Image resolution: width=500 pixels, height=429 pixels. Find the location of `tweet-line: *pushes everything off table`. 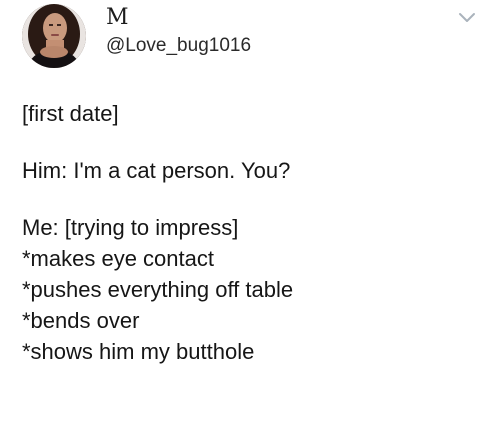

tweet-line: *pushes everything off table is located at coordinates (158, 289).